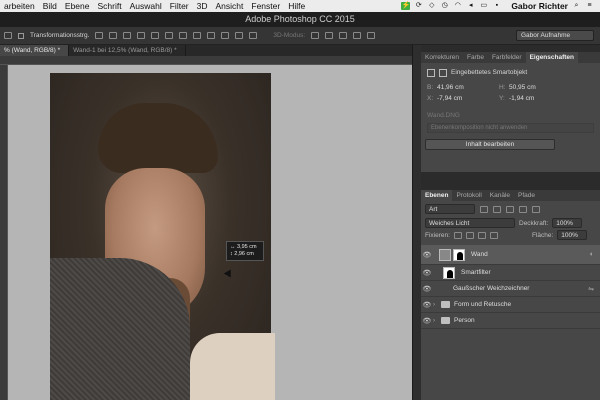 The width and height of the screenshot is (600, 400). Describe the element at coordinates (468, 195) in the screenshot. I see `tab-protokoll: Protokoll` at that location.